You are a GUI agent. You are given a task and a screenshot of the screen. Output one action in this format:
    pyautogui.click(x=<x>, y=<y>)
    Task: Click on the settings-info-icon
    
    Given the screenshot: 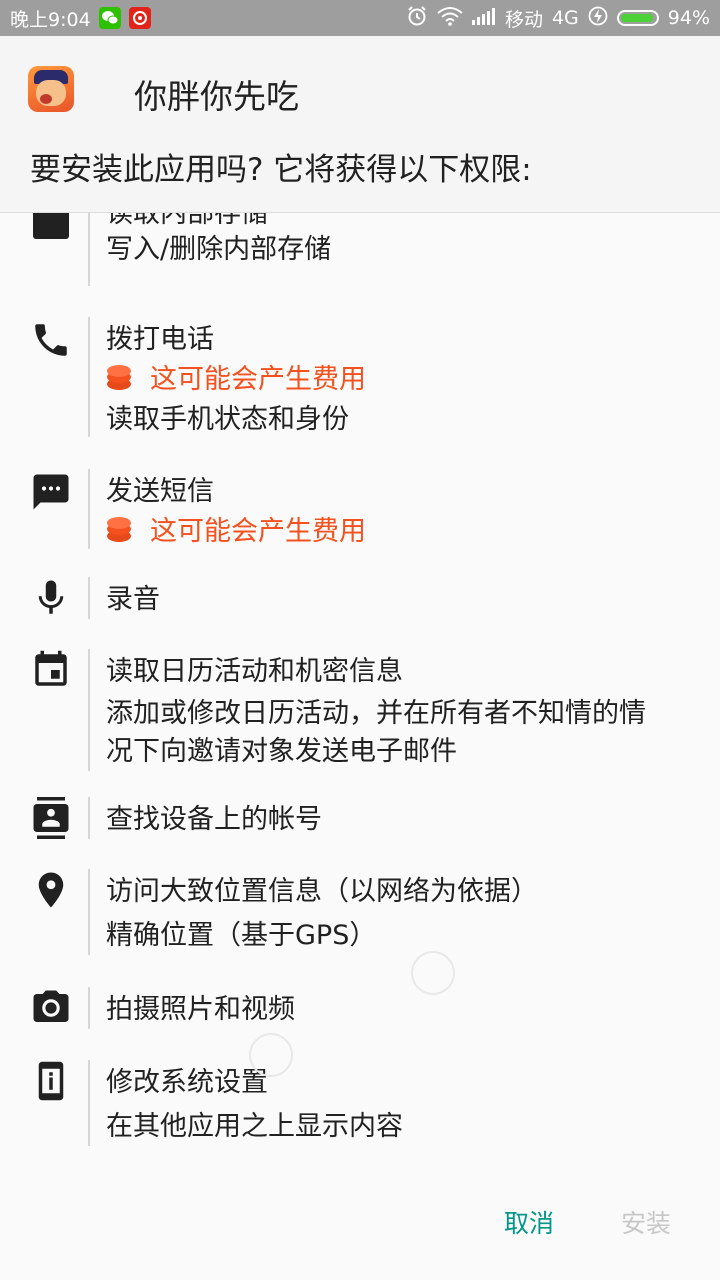 What is the action you would take?
    pyautogui.click(x=51, y=1081)
    